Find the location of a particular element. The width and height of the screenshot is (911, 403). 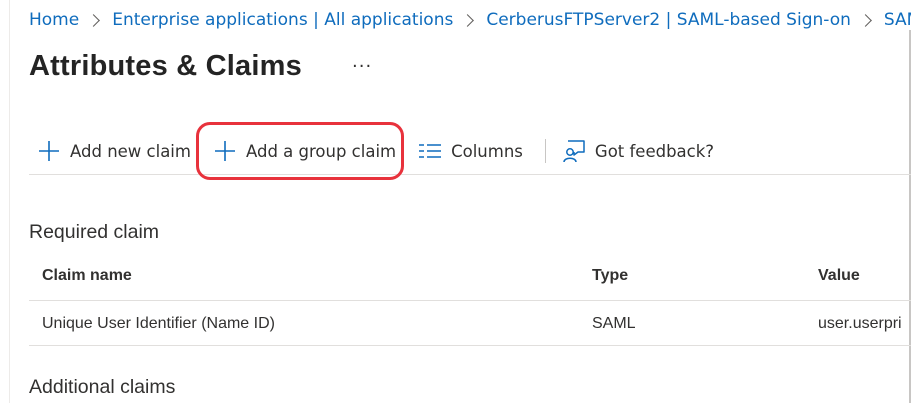

left-border is located at coordinates (9, 201).